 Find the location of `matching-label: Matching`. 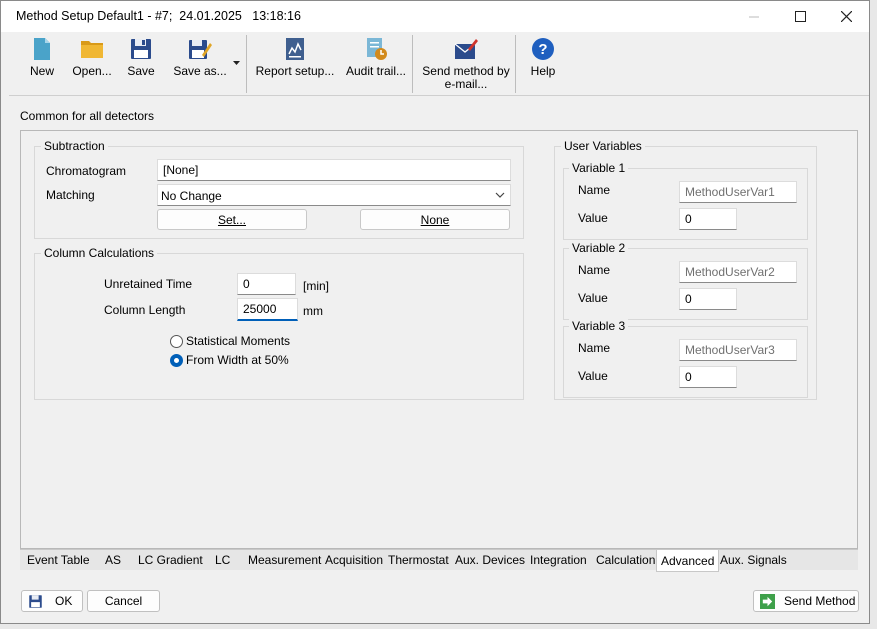

matching-label: Matching is located at coordinates (70, 195).